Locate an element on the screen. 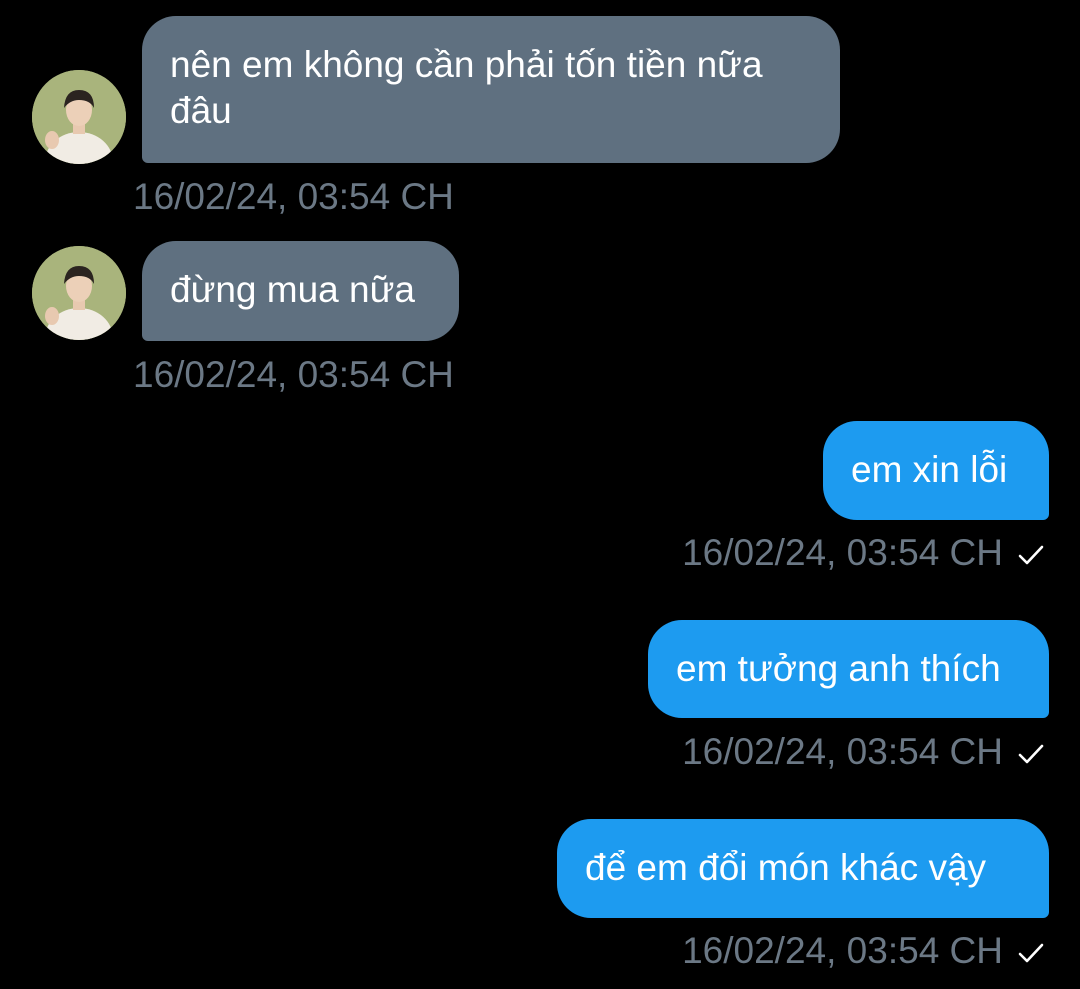  message-text: để em đổi món khác vậy is located at coordinates (786, 867).